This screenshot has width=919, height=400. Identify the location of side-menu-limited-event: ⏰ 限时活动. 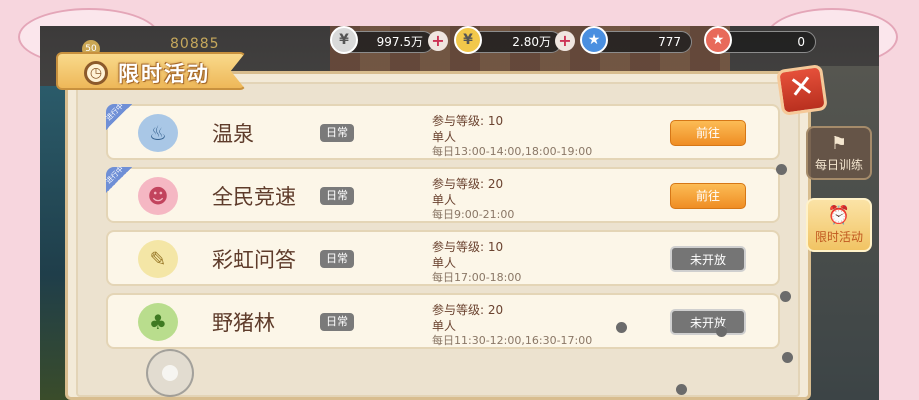
(839, 225).